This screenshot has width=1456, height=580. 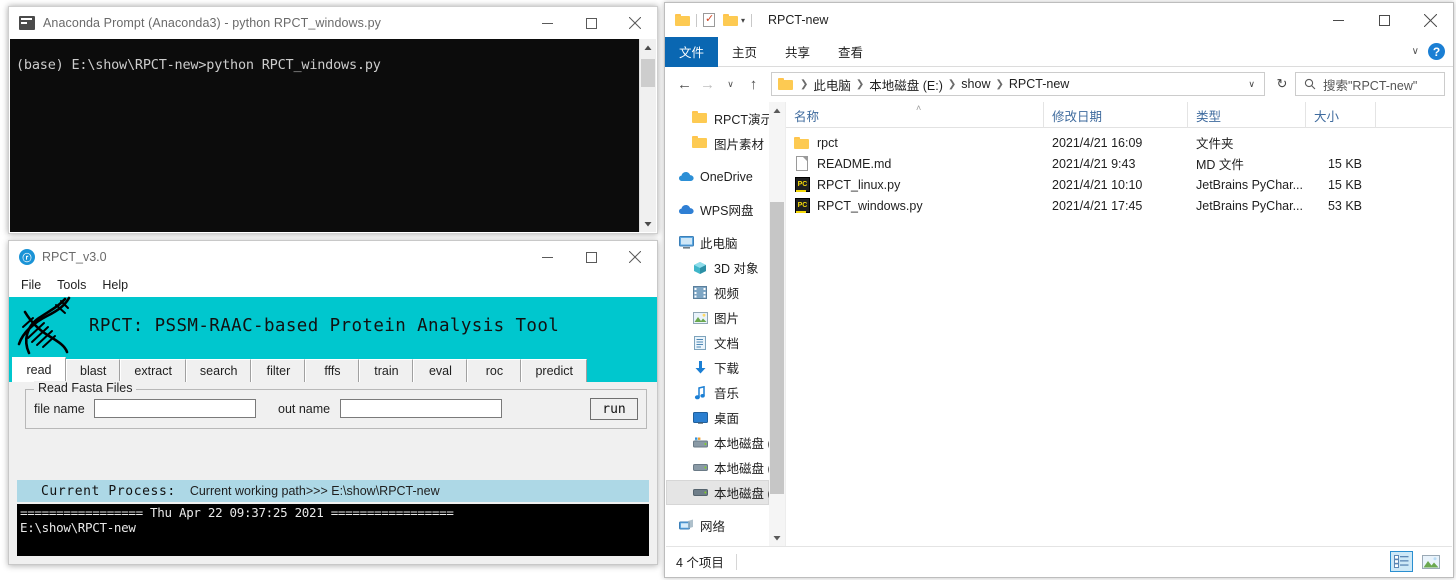 What do you see at coordinates (1401, 561) in the screenshot?
I see `details-view-icon` at bounding box center [1401, 561].